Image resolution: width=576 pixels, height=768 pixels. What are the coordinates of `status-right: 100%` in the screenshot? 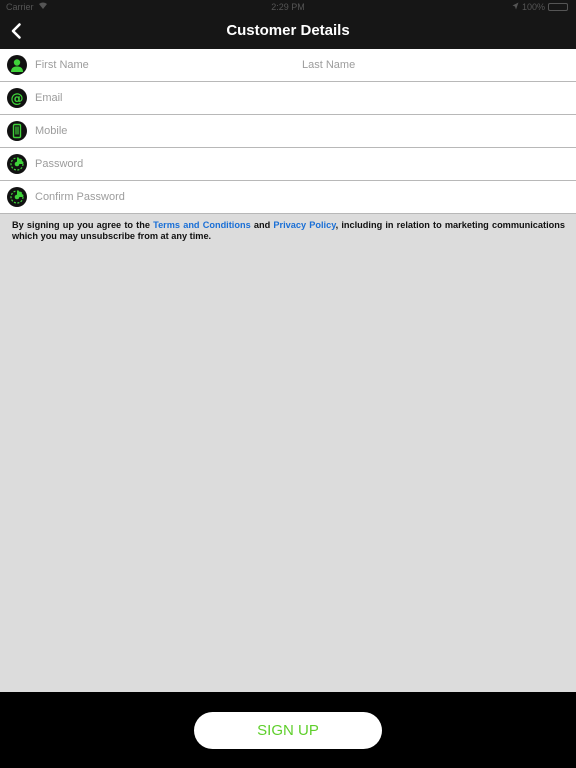 It's located at (540, 7).